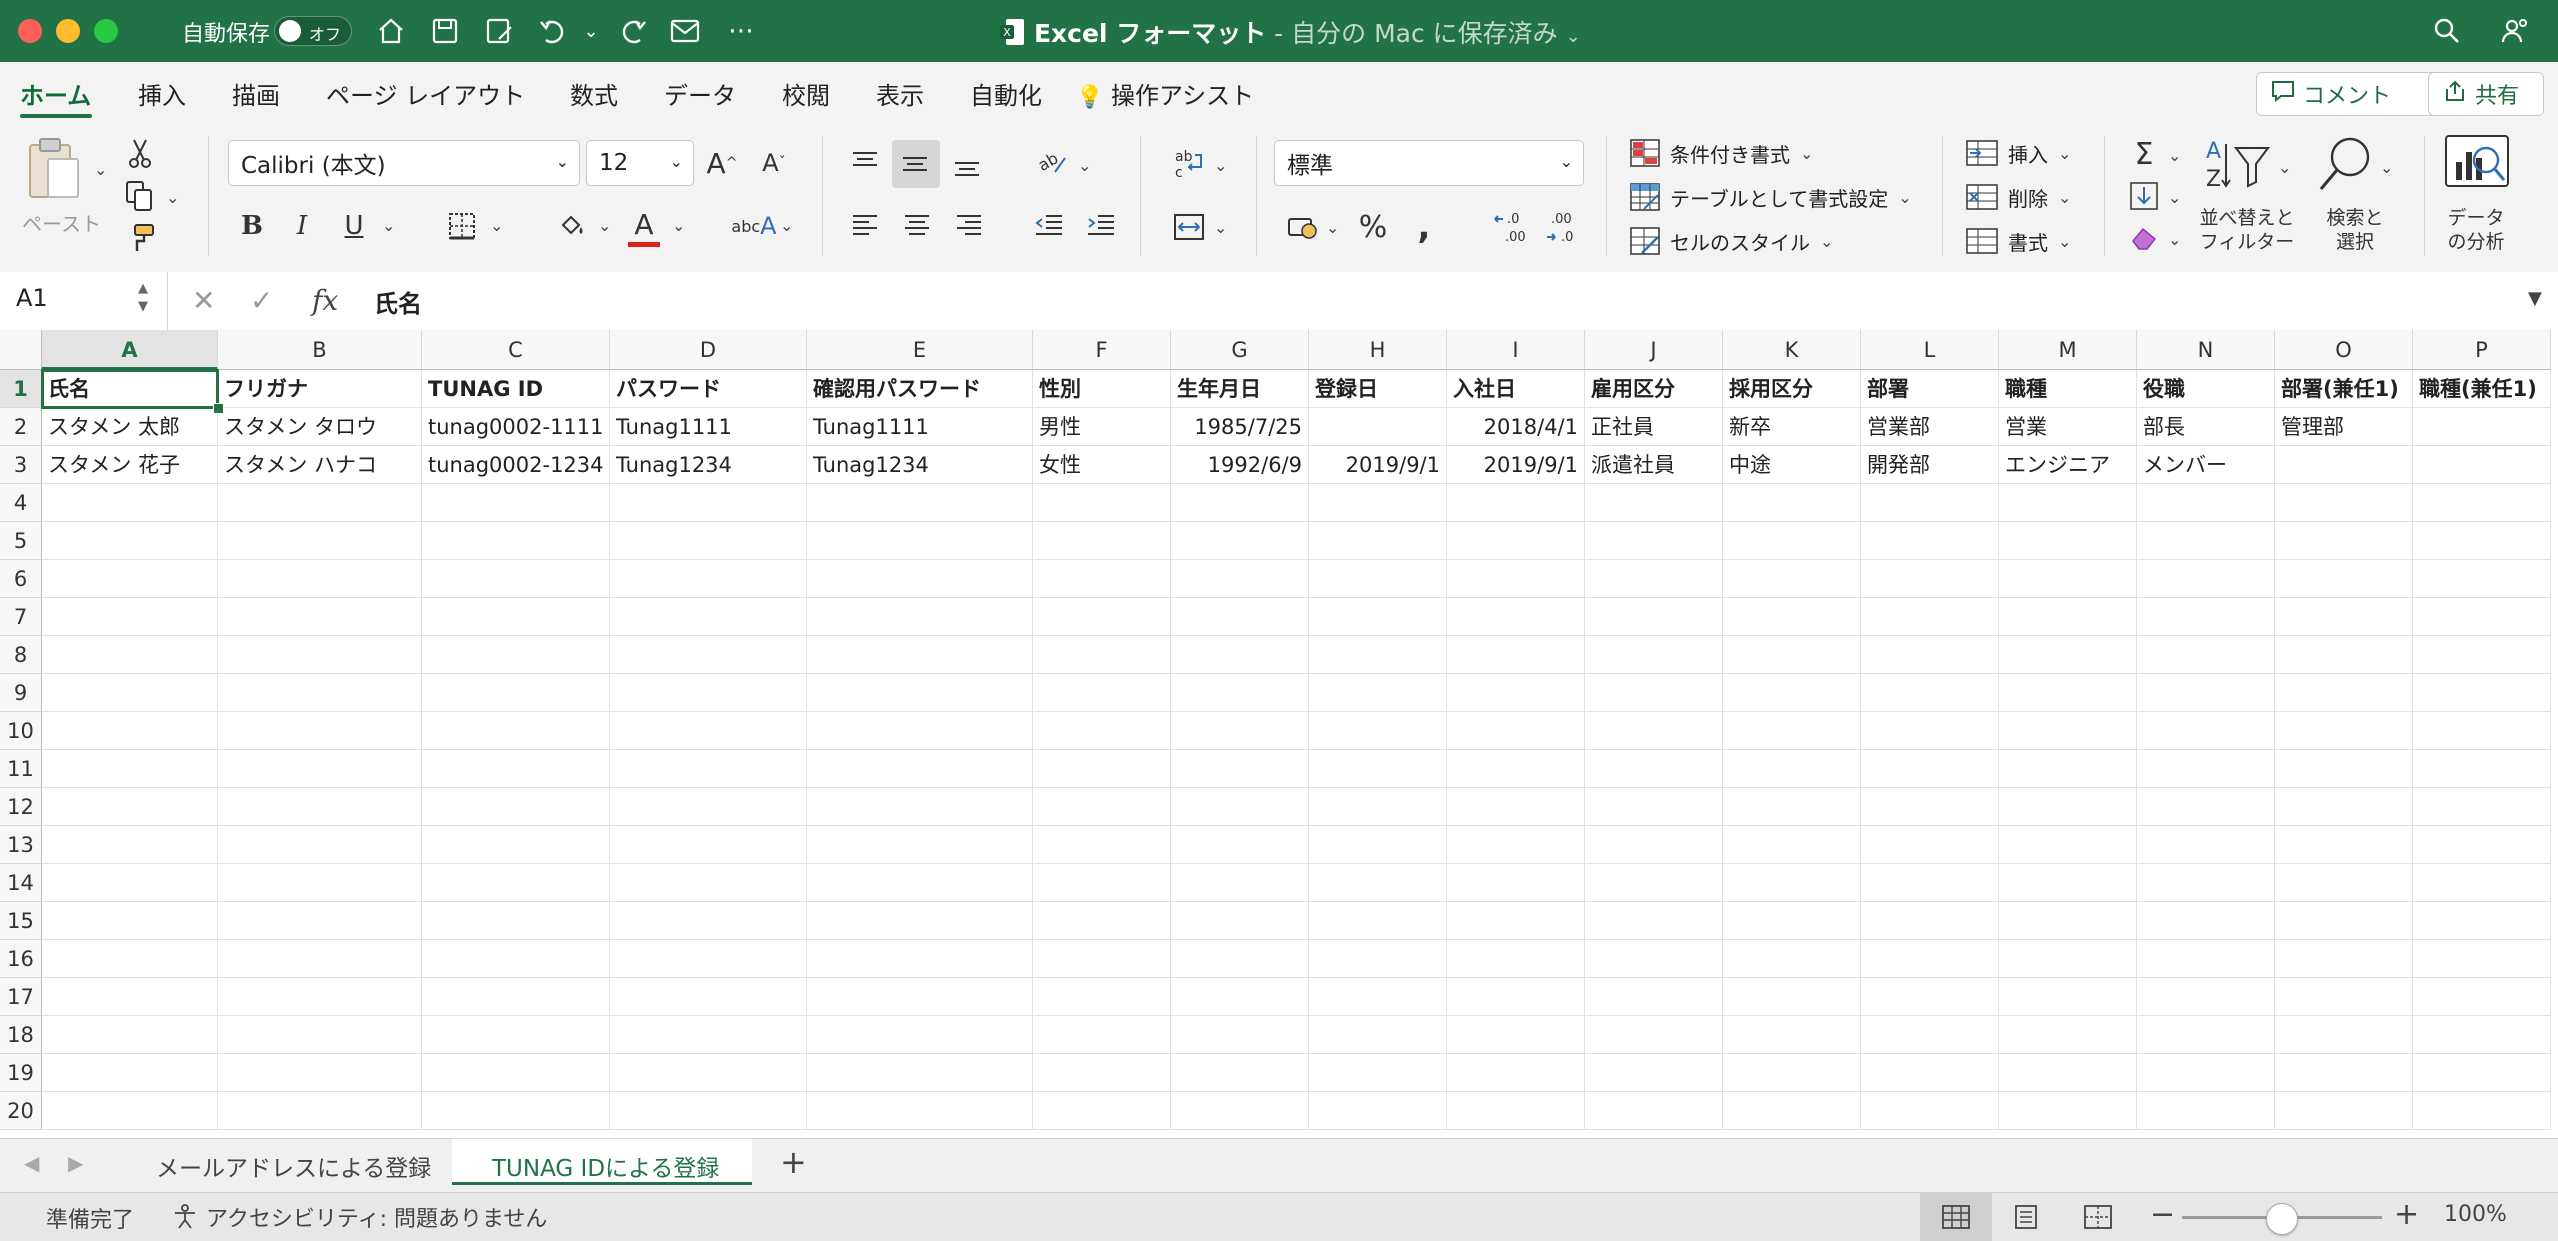 The height and width of the screenshot is (1241, 2558). I want to click on cell-k12, so click(1792, 807).